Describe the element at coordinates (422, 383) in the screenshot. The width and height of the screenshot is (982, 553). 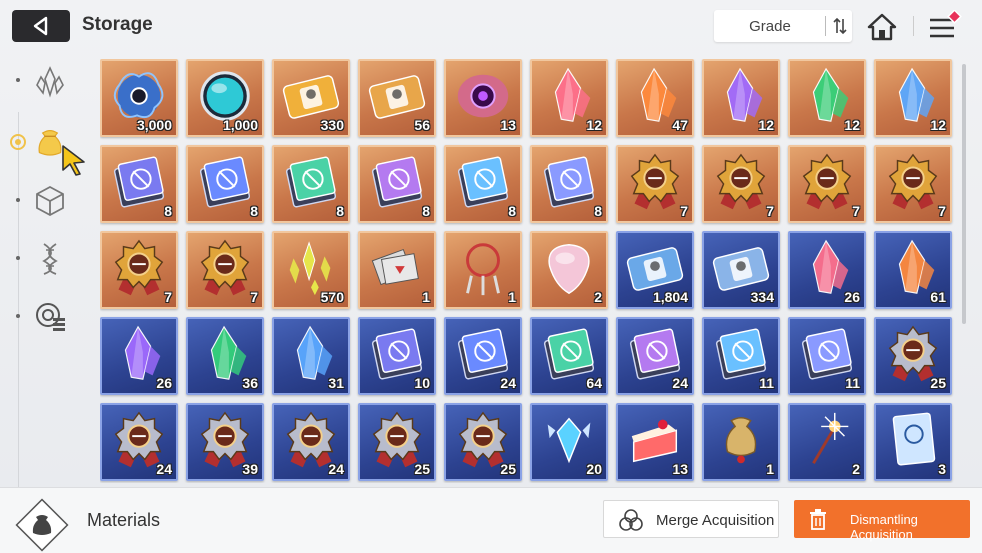
I see `item-count: 10` at that location.